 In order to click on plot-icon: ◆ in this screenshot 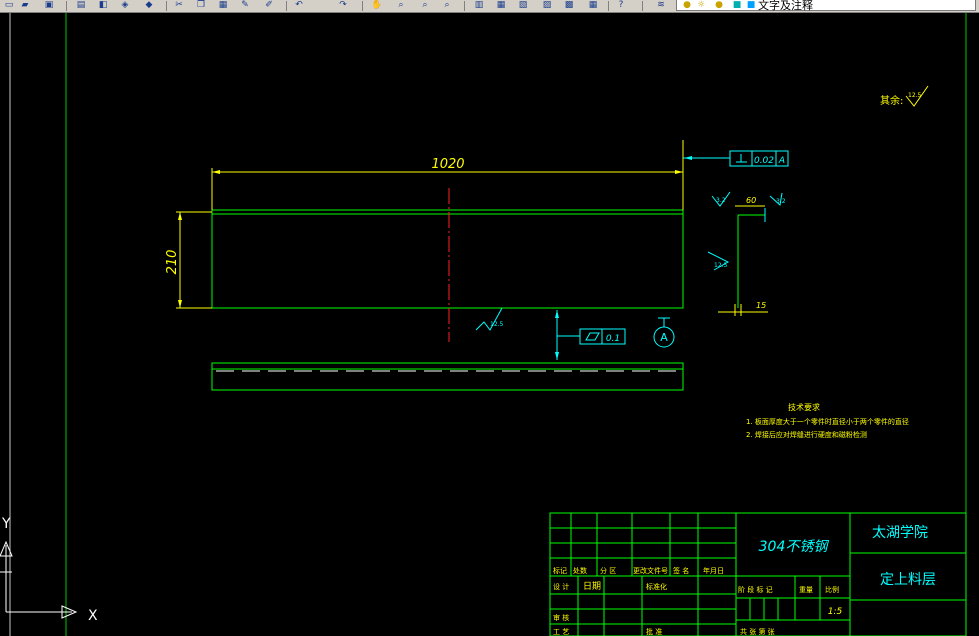, I will do `click(149, 5)`.